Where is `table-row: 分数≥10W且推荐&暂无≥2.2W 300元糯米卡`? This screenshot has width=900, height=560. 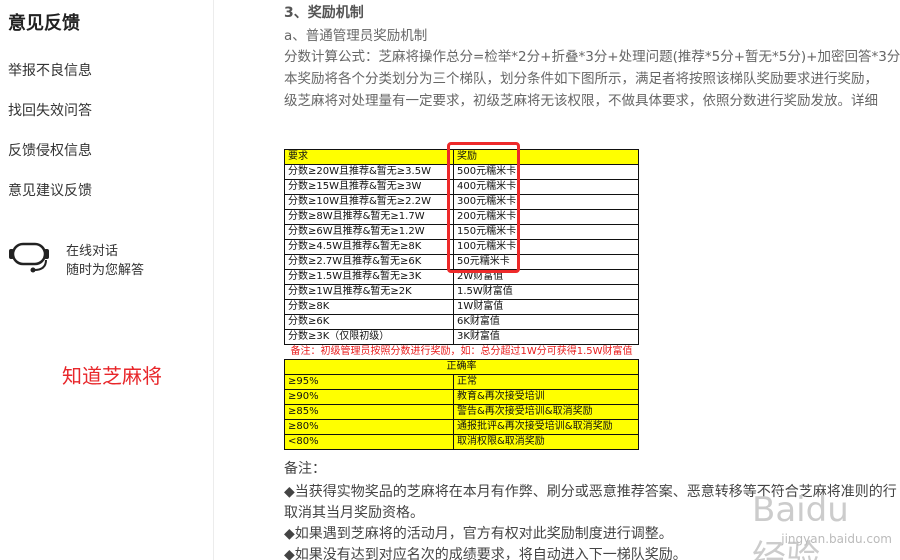
table-row: 分数≥10W且推荐&暂无≥2.2W 300元糯米卡 is located at coordinates (461, 202).